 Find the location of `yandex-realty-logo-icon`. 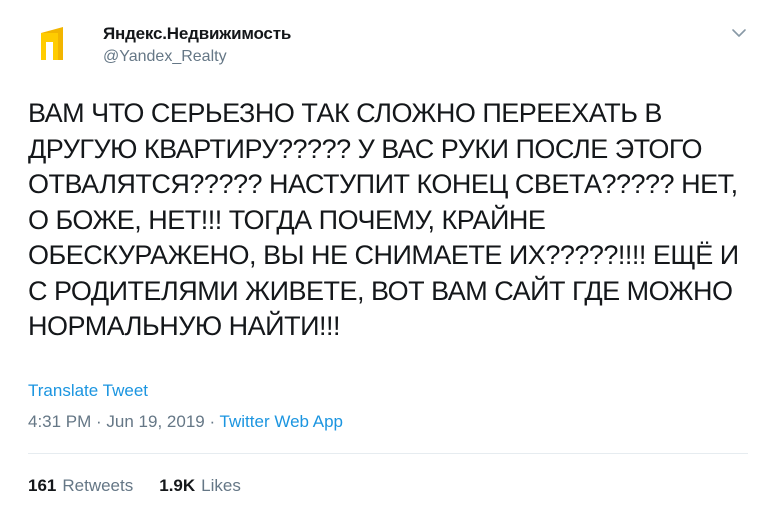

yandex-realty-logo-icon is located at coordinates (52, 43).